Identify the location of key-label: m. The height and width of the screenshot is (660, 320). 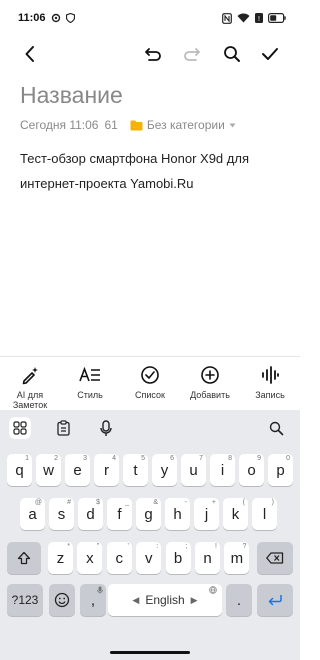
(237, 558).